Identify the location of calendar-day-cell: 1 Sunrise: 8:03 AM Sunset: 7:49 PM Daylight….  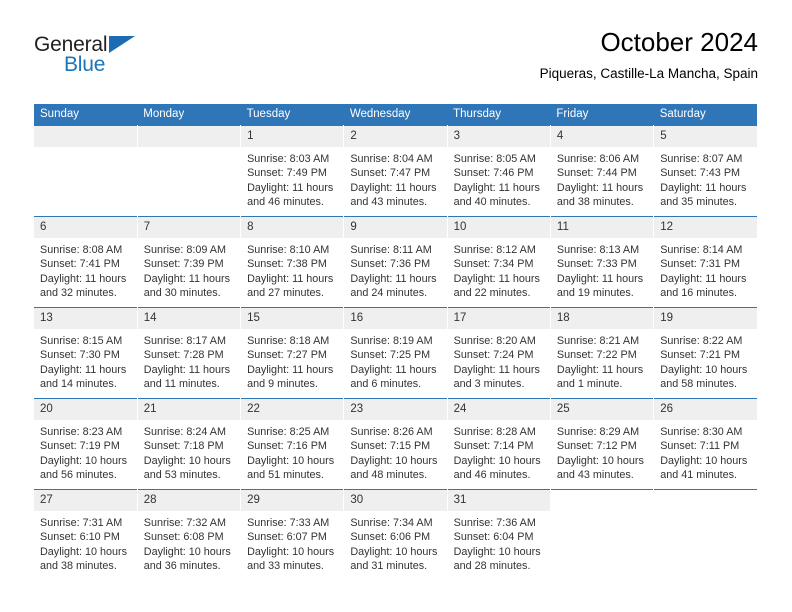
(292, 171).